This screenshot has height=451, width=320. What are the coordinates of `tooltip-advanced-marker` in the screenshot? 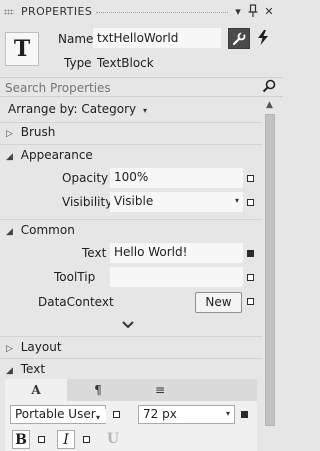 It's located at (250, 277).